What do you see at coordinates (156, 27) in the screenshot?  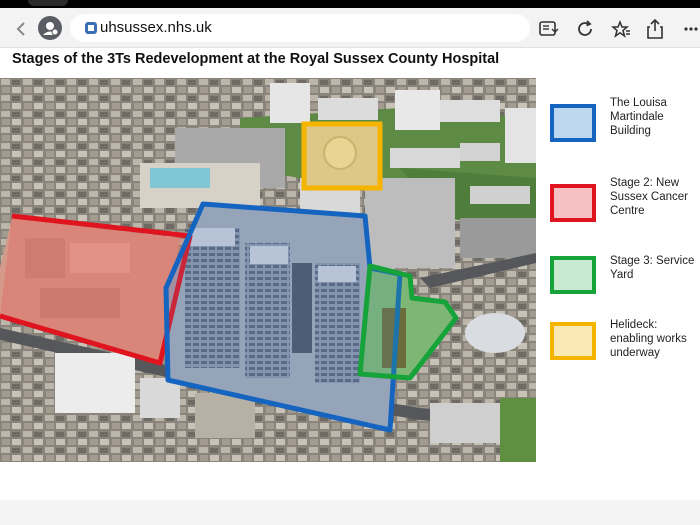 I see `url-text: uhsussex.nhs.uk` at bounding box center [156, 27].